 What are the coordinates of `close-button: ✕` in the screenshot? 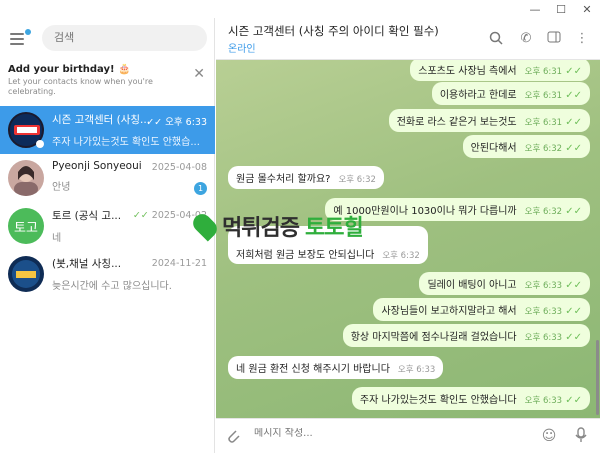 It's located at (587, 9).